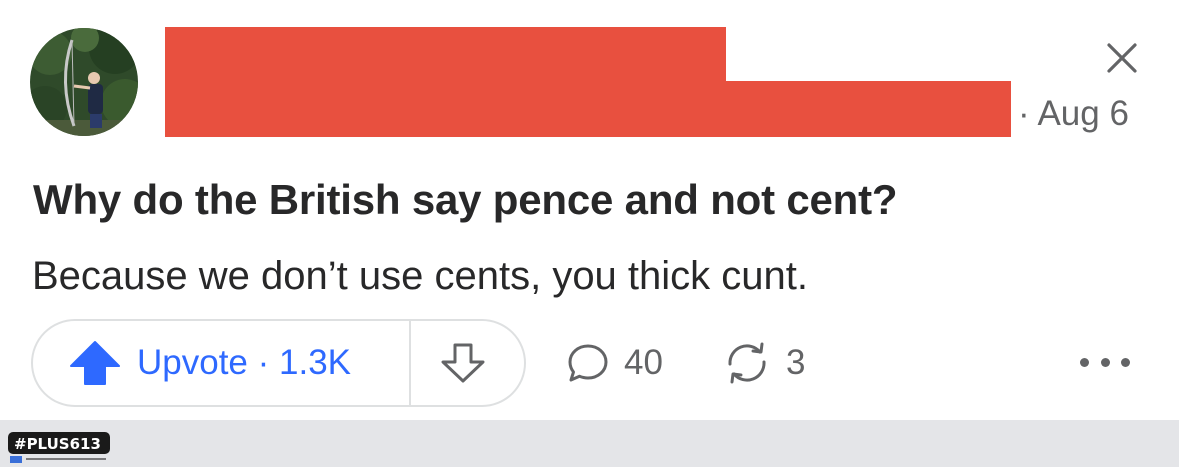 Image resolution: width=1179 pixels, height=467 pixels. What do you see at coordinates (244, 362) in the screenshot?
I see `upvote-label: Upvote · 1.3K` at bounding box center [244, 362].